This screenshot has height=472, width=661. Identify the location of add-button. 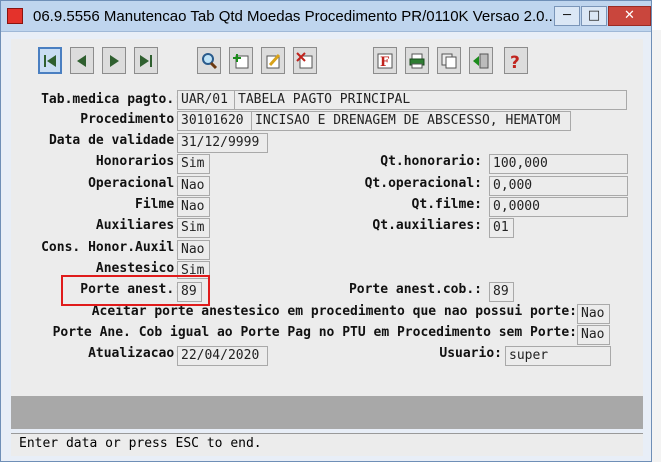
(241, 60).